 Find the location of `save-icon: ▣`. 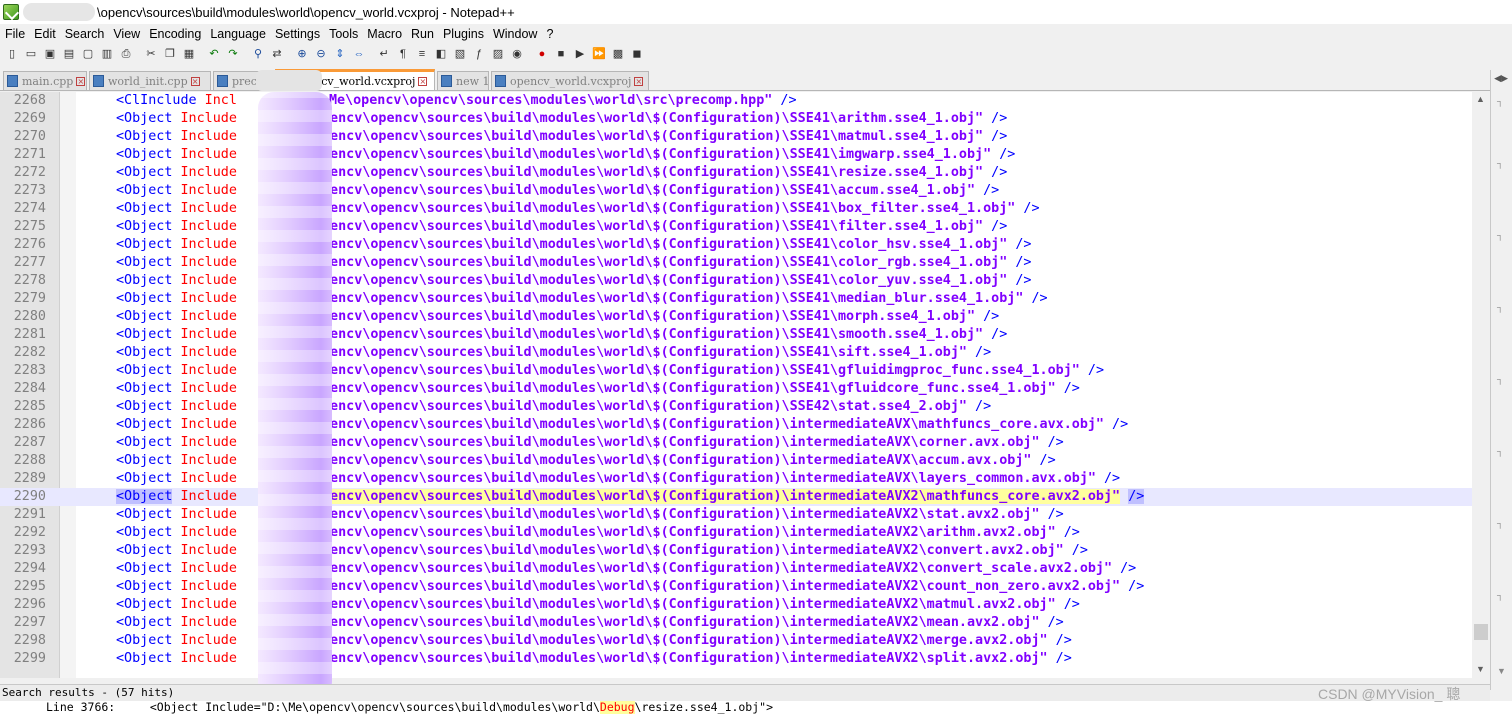

save-icon: ▣ is located at coordinates (50, 54).